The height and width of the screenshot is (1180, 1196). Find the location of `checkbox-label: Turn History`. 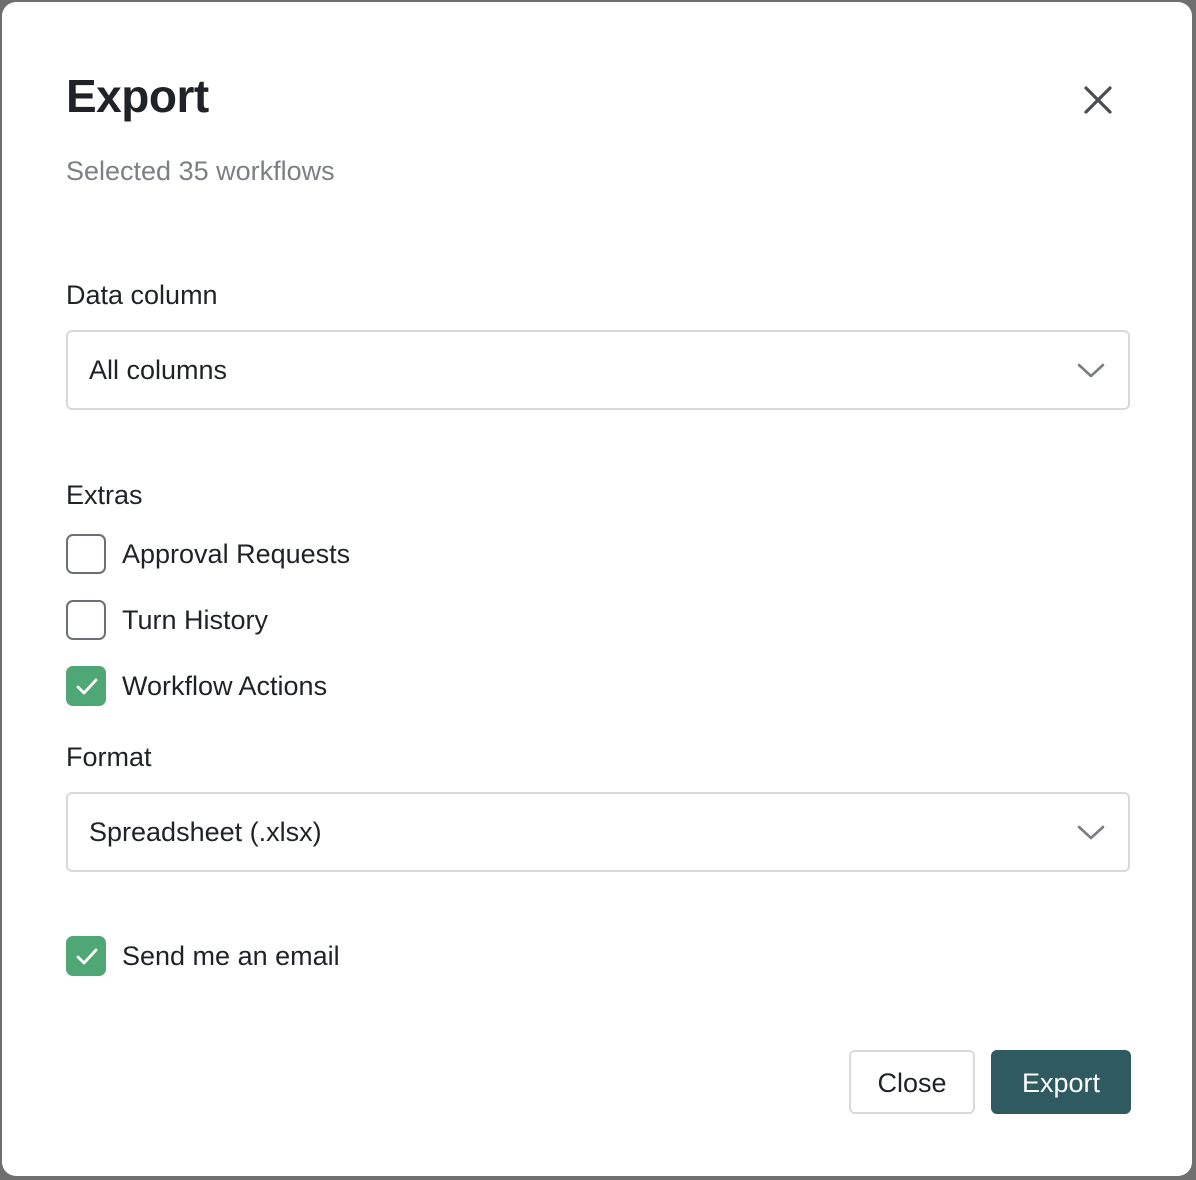

checkbox-label: Turn History is located at coordinates (195, 620).